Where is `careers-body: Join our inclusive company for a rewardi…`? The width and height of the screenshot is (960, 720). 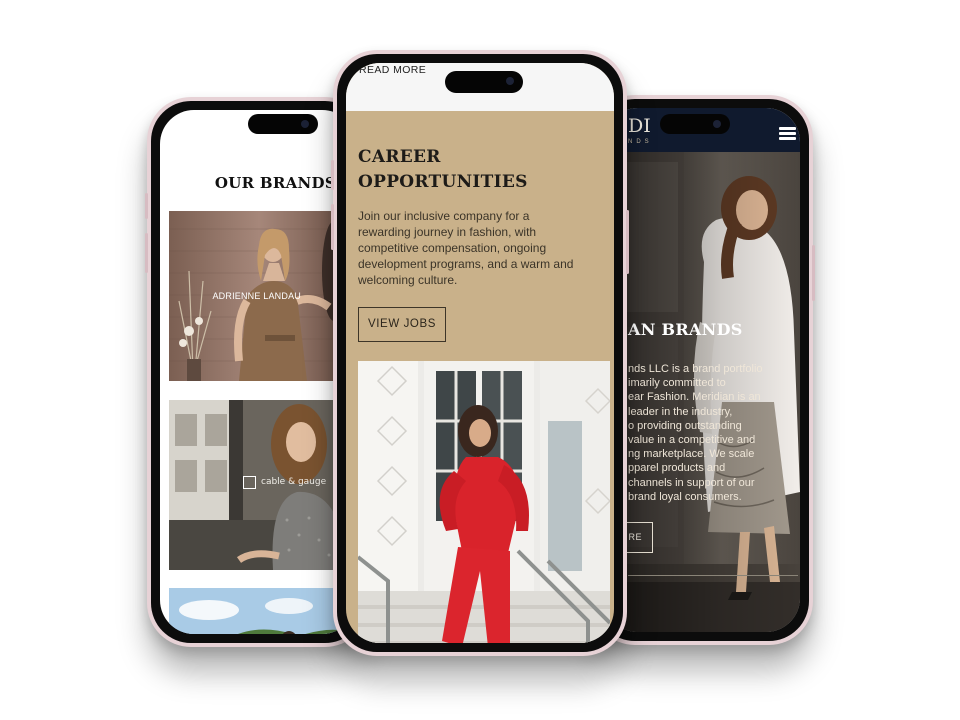
careers-body: Join our inclusive company for a rewardi… is located at coordinates (484, 248).